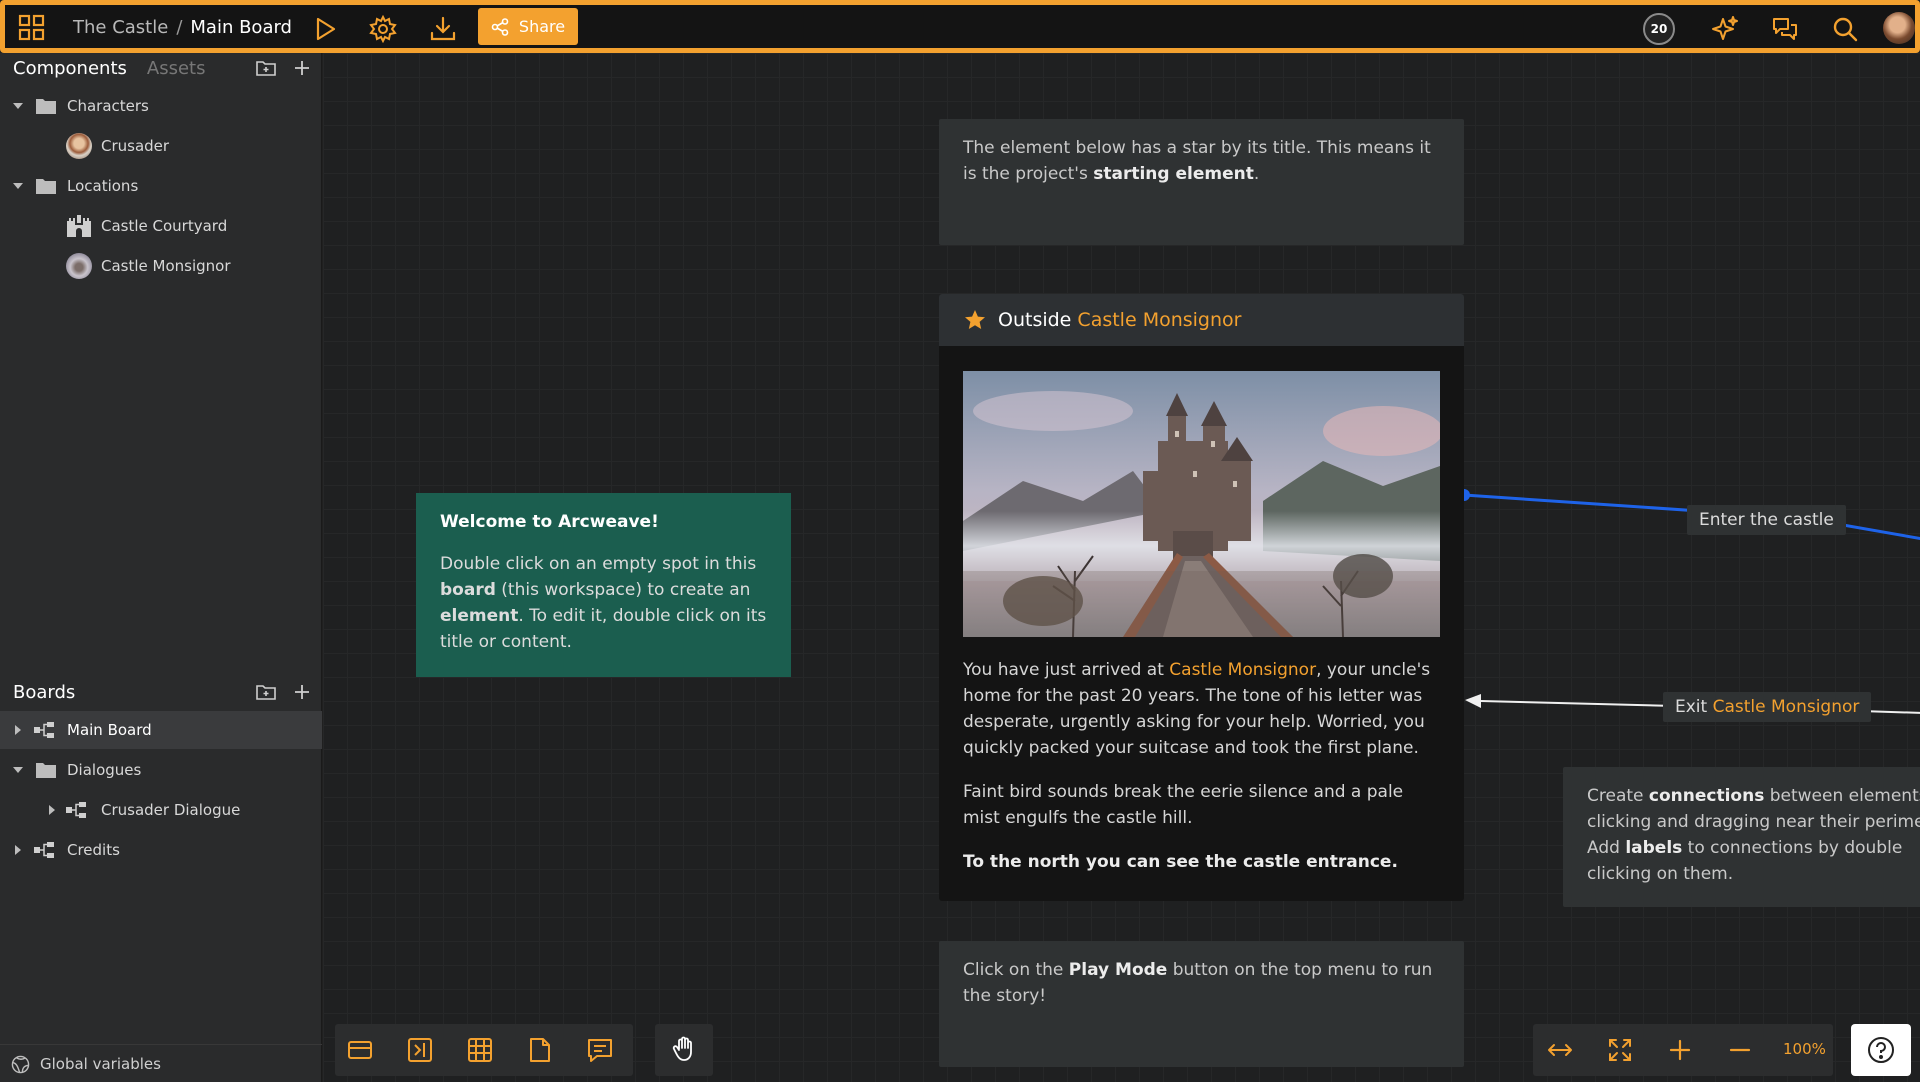 This screenshot has height=1082, width=1920. I want to click on apps-grid-icon, so click(32, 28).